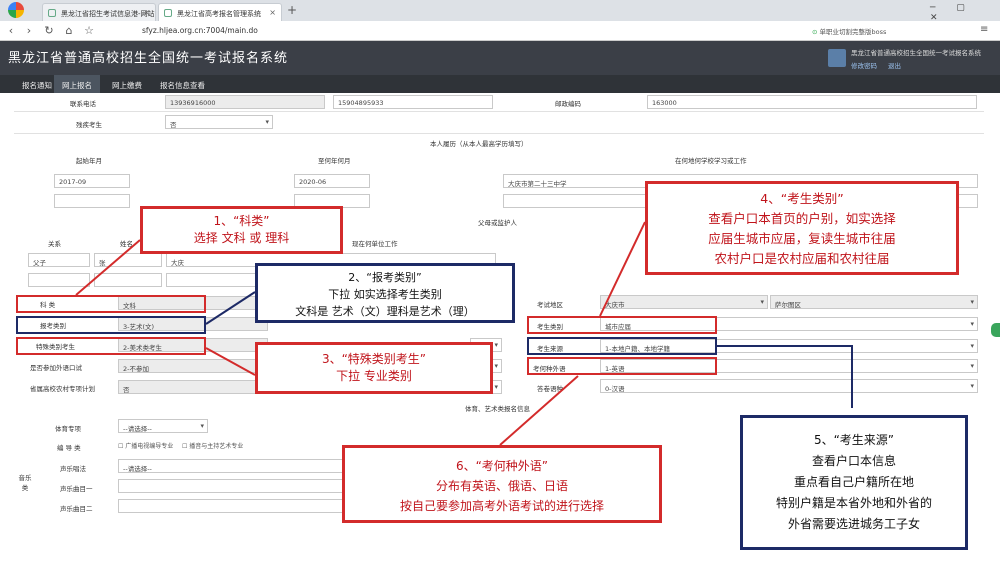  What do you see at coordinates (479, 144) in the screenshot?
I see `resume-title: 本人履历（从本人最高学历填写）` at bounding box center [479, 144].